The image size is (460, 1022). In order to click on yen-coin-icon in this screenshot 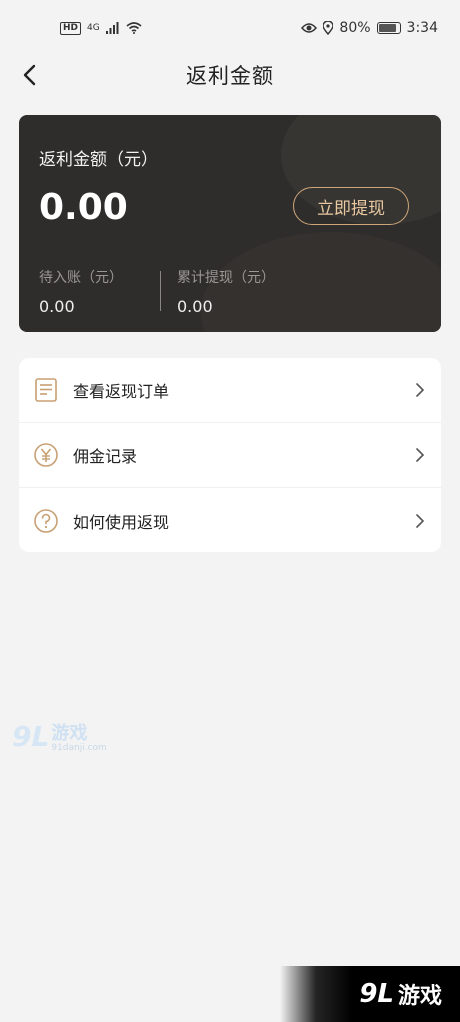, I will do `click(46, 455)`.